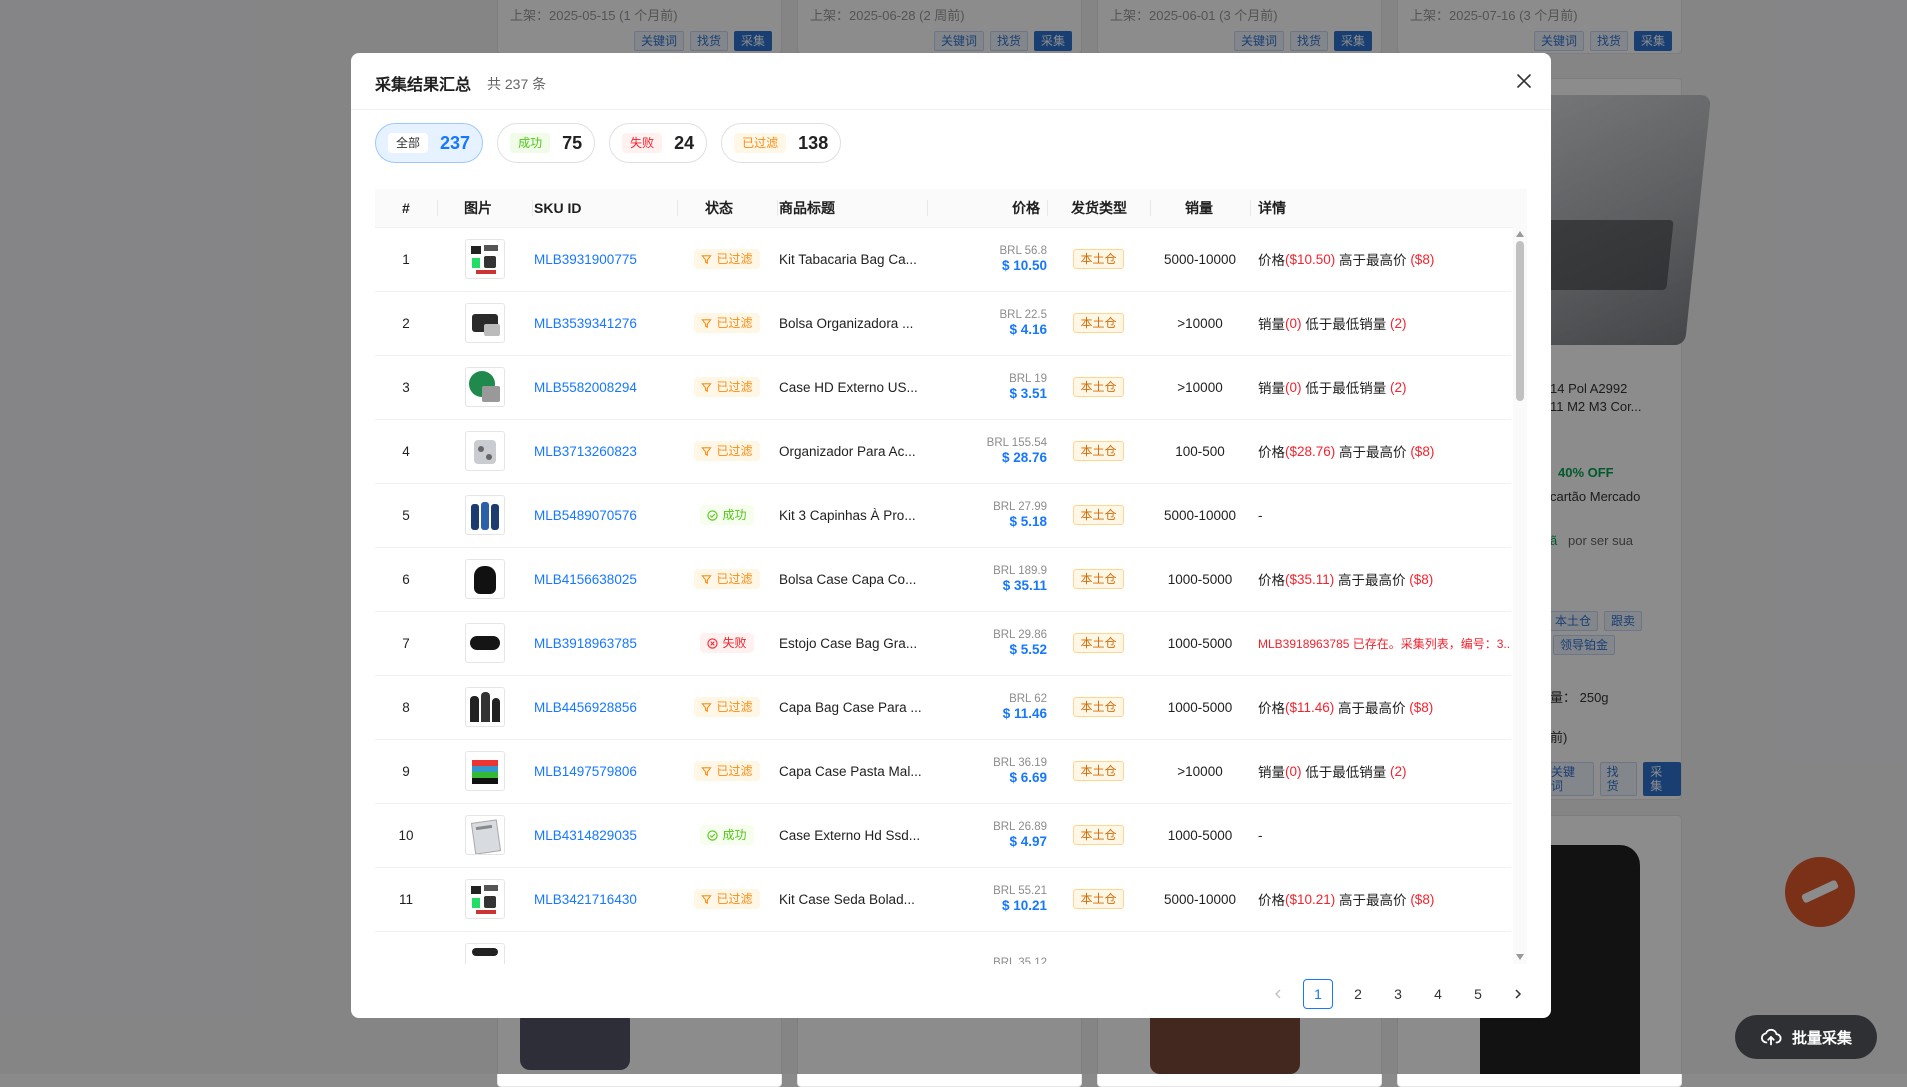 This screenshot has height=1087, width=1907. Describe the element at coordinates (1028, 777) in the screenshot. I see `price-usd: $ 6.69` at that location.